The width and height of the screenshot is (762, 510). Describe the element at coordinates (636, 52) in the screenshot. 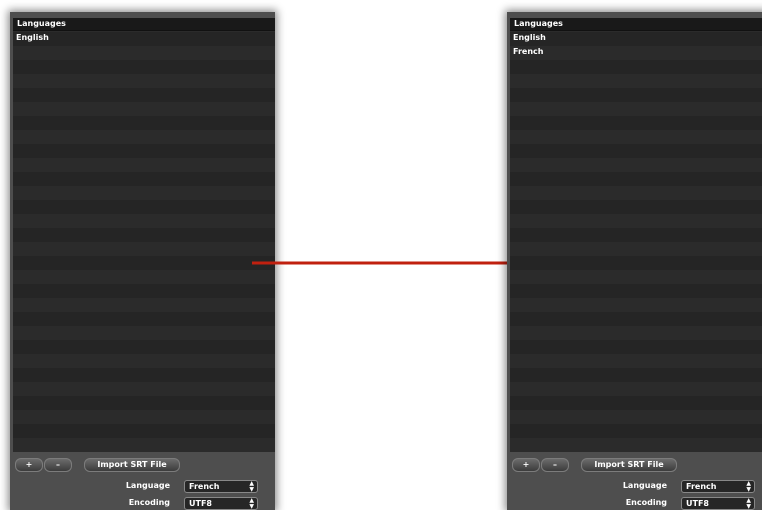

I see `list-item: French` at that location.